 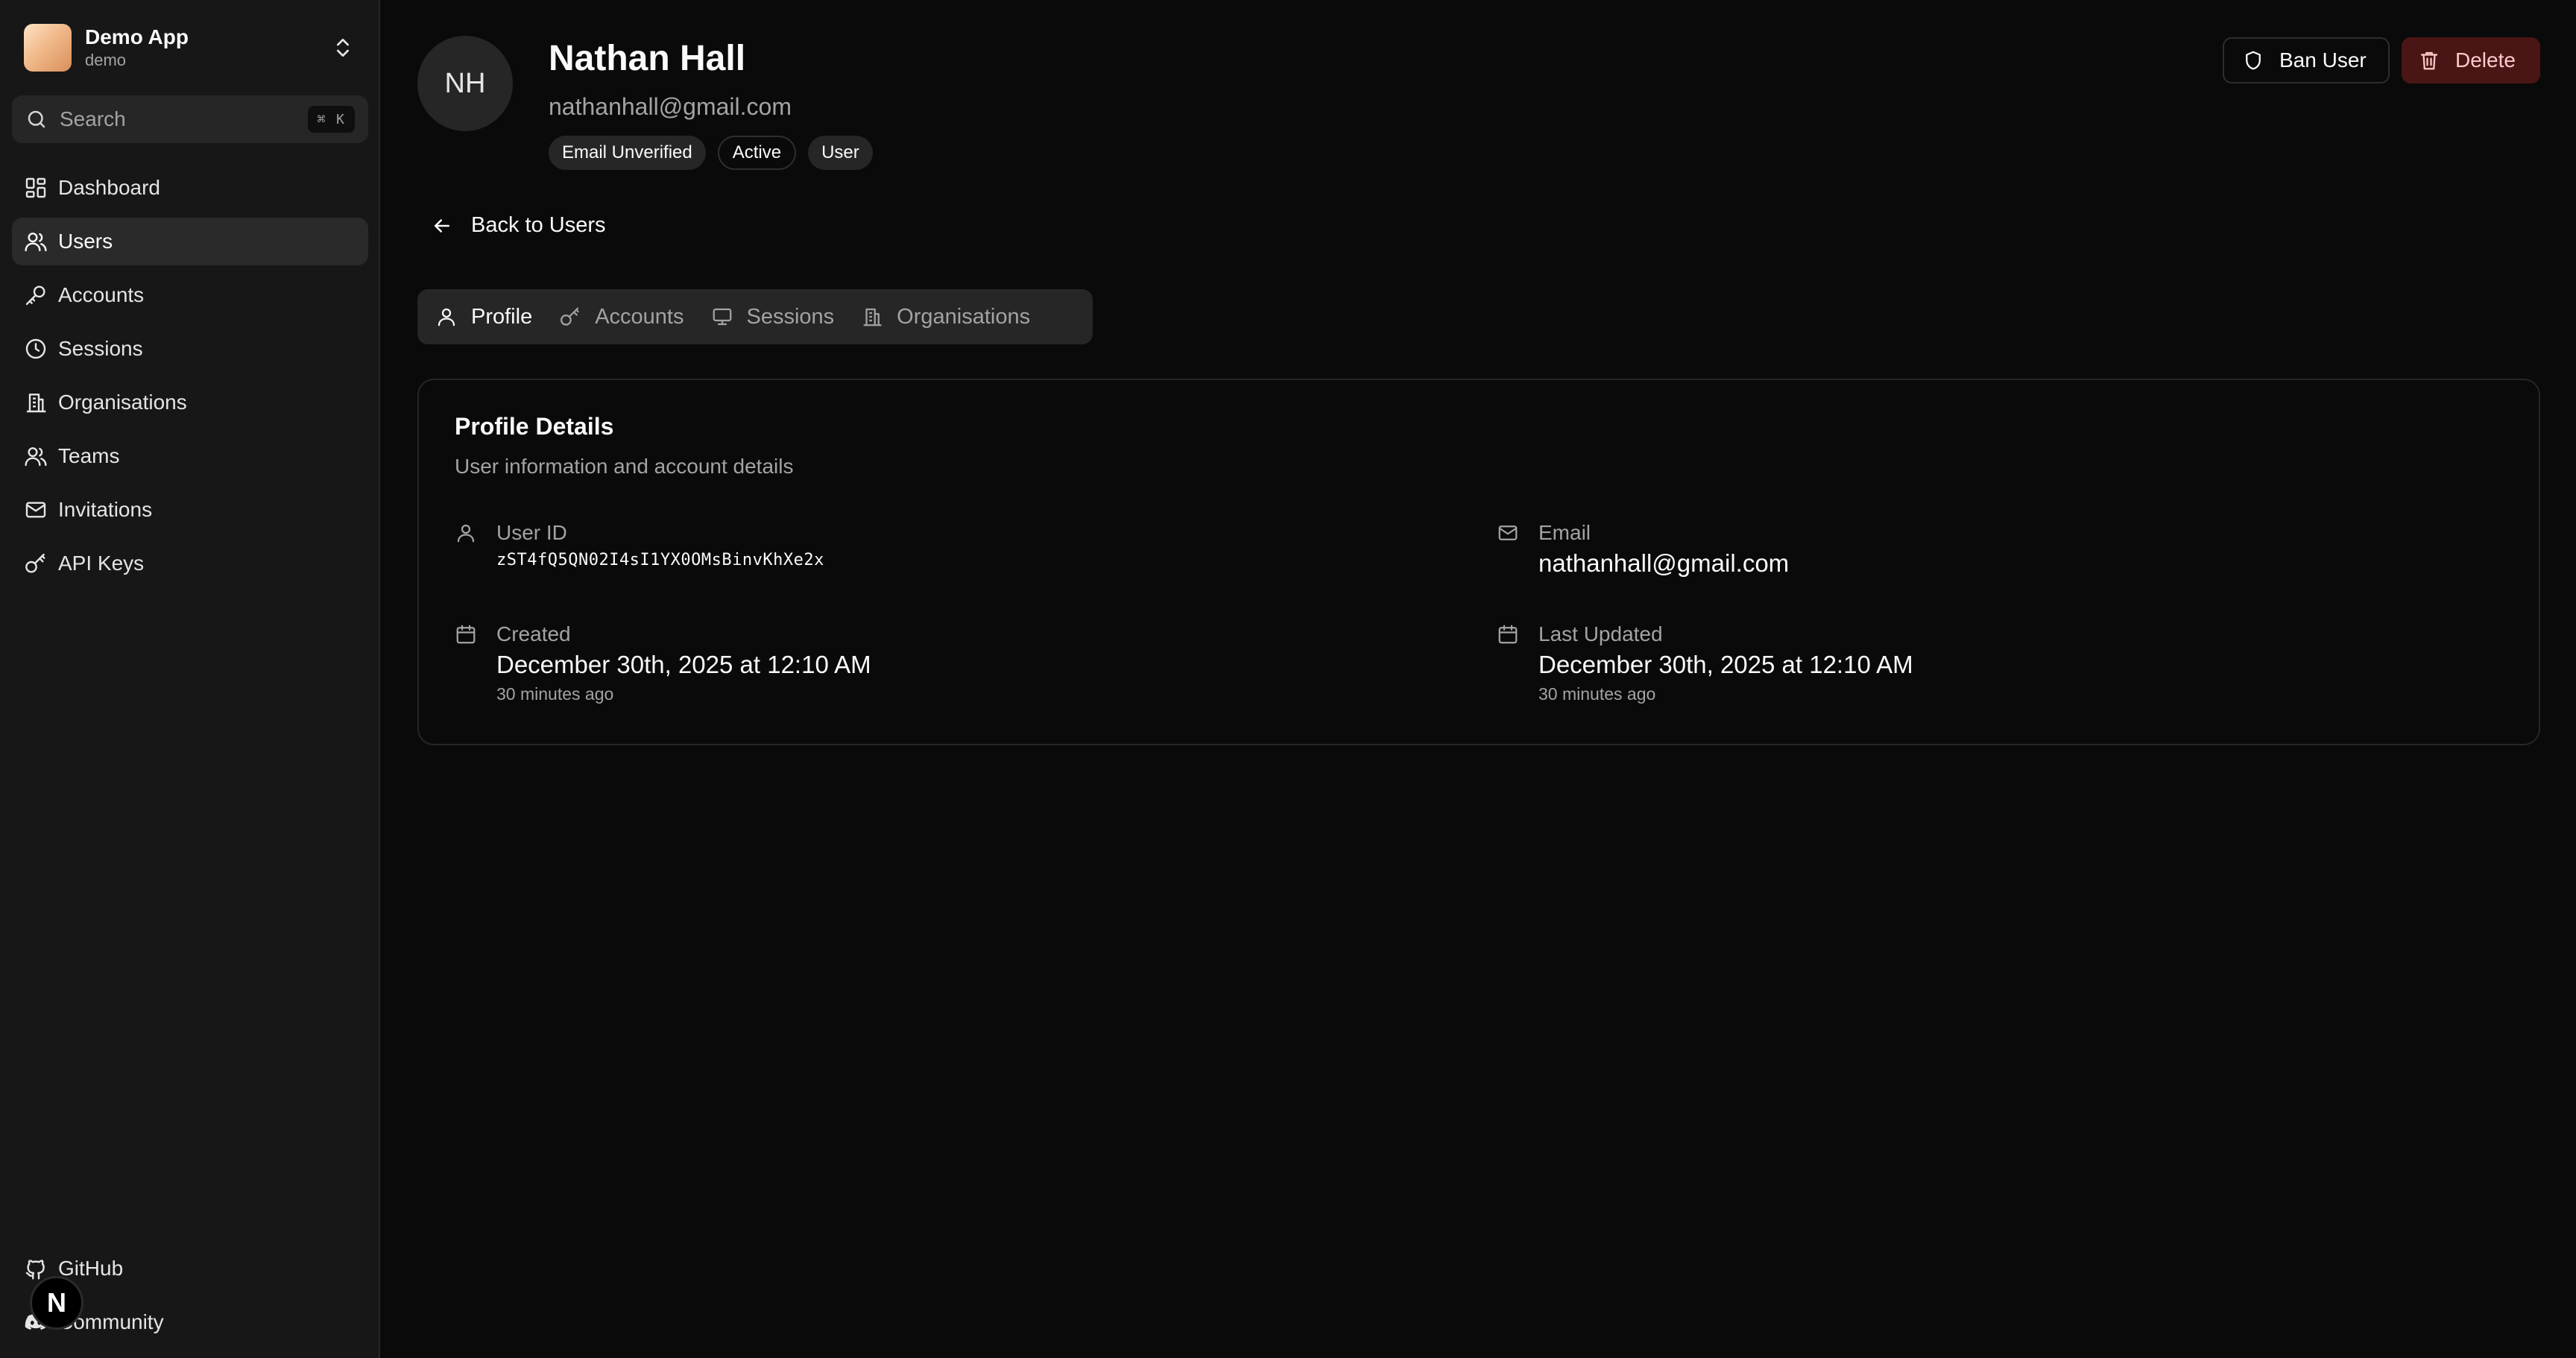 I want to click on field-label: Last Updated, so click(x=1601, y=633).